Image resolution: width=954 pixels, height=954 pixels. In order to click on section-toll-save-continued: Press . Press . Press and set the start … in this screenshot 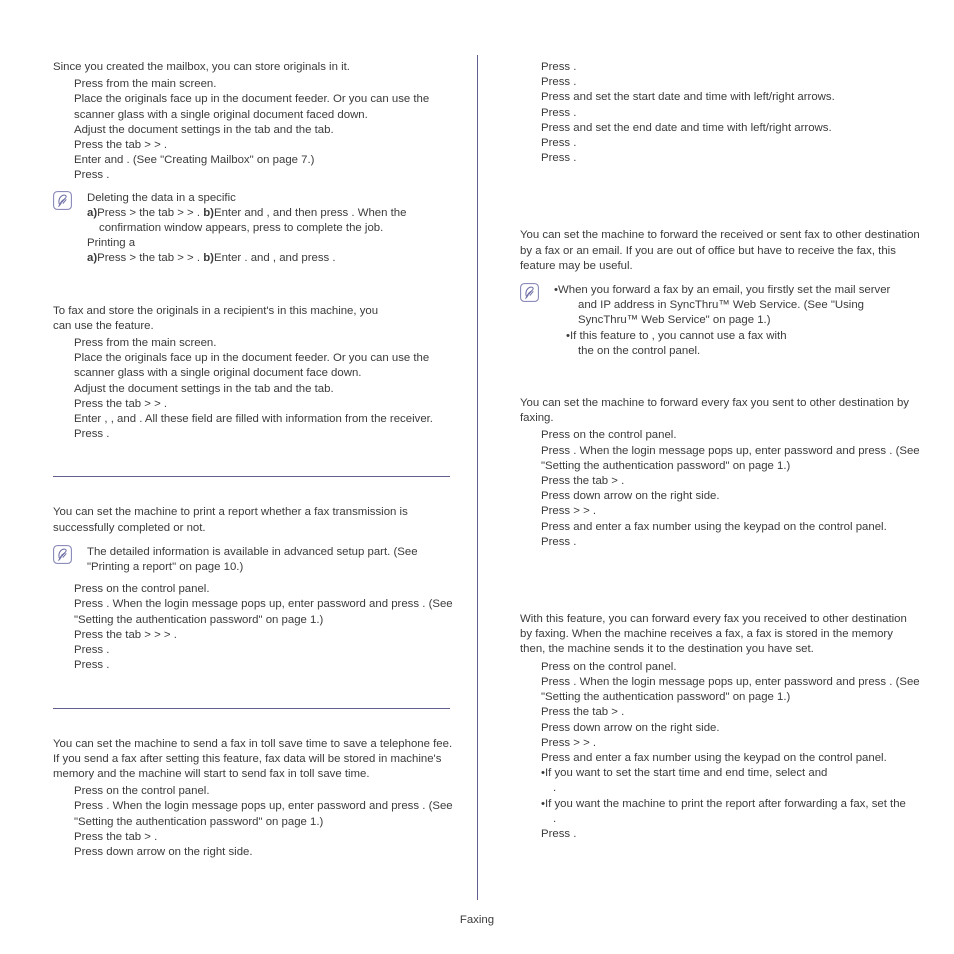, I will do `click(720, 113)`.